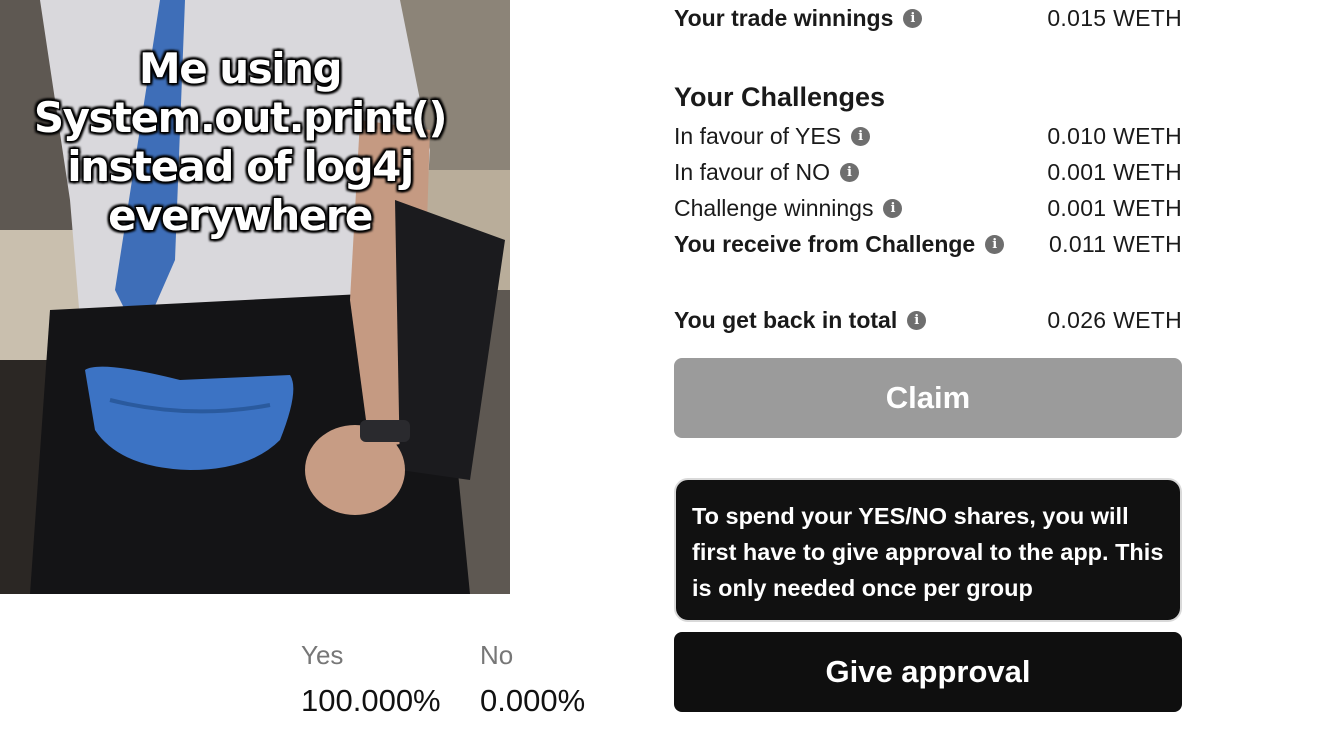 This screenshot has width=1324, height=752. I want to click on claim-button: Claim, so click(928, 398).